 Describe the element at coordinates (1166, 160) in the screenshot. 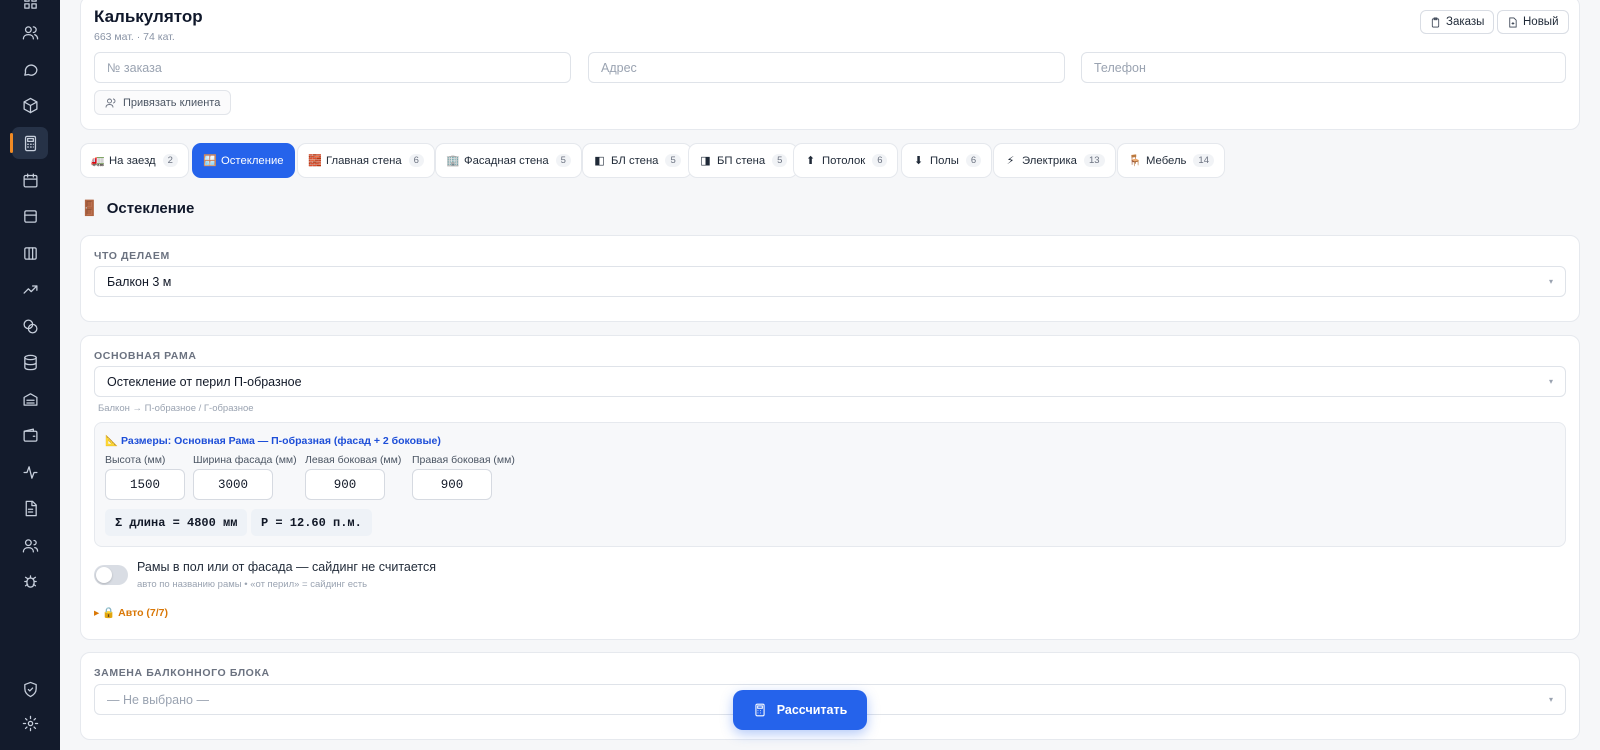

I see `tab-label: Мебель` at that location.